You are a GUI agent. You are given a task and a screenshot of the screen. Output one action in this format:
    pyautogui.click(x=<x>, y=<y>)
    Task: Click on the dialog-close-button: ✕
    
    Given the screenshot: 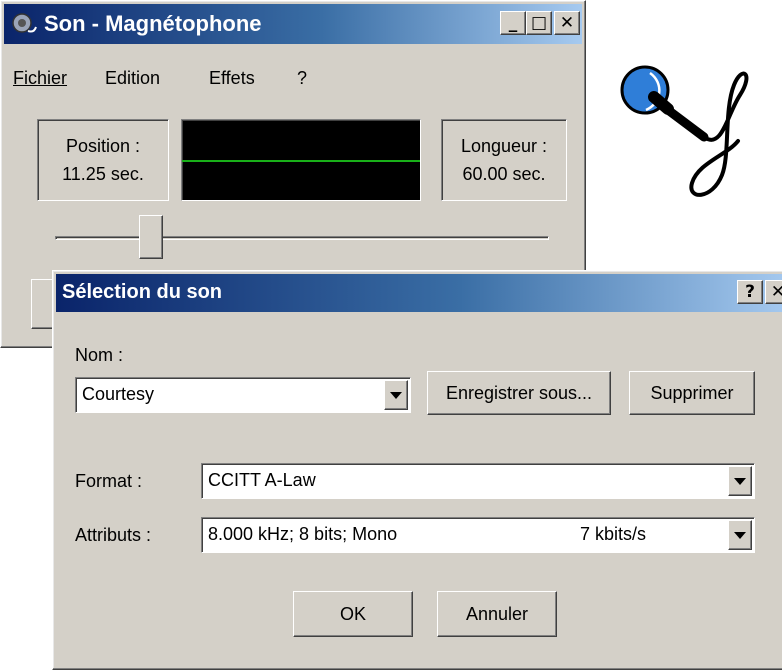 What is the action you would take?
    pyautogui.click(x=773, y=292)
    